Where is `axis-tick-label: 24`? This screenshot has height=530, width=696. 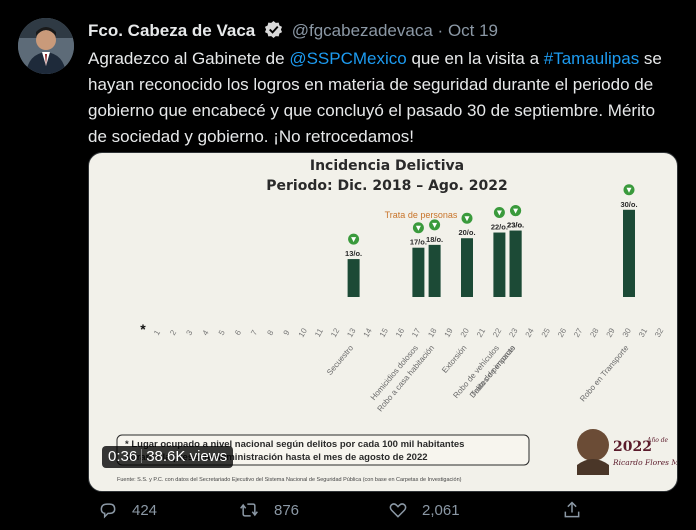
axis-tick-label: 24 is located at coordinates (530, 332).